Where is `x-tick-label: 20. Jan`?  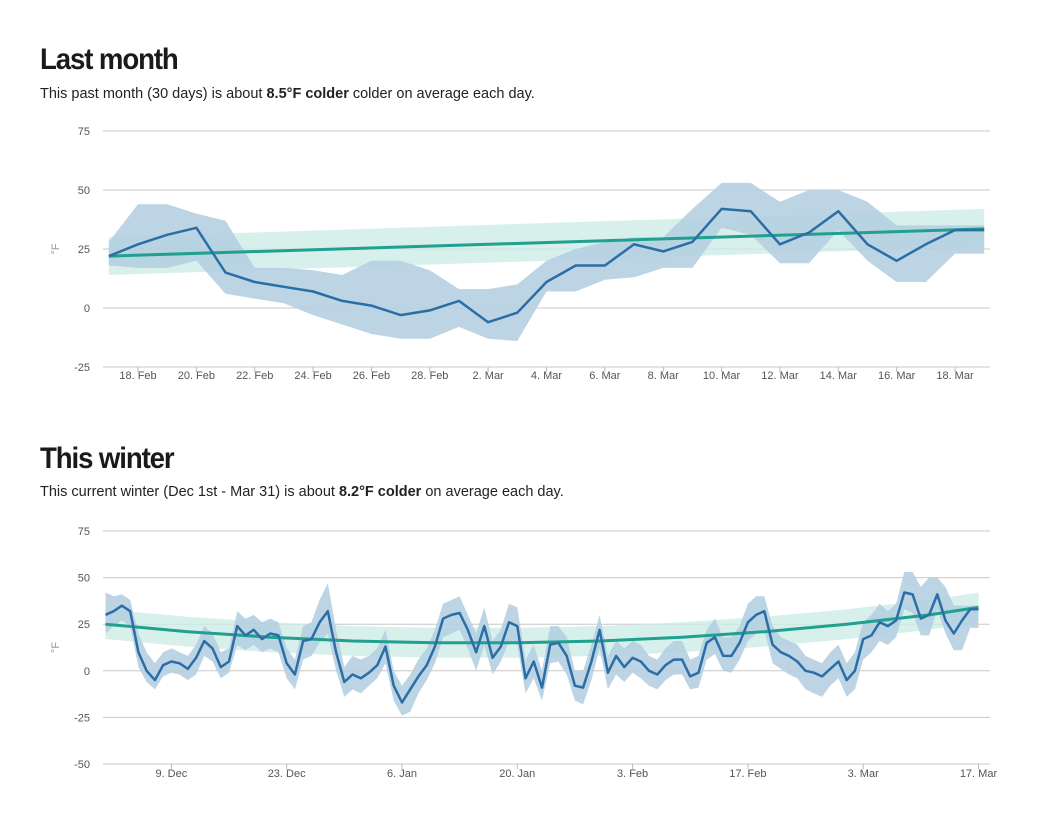 x-tick-label: 20. Jan is located at coordinates (517, 774).